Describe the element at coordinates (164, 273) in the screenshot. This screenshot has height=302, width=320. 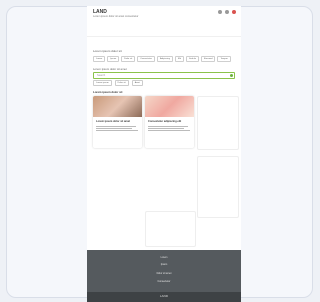
I see `footer-link: Dolor sit amet` at that location.